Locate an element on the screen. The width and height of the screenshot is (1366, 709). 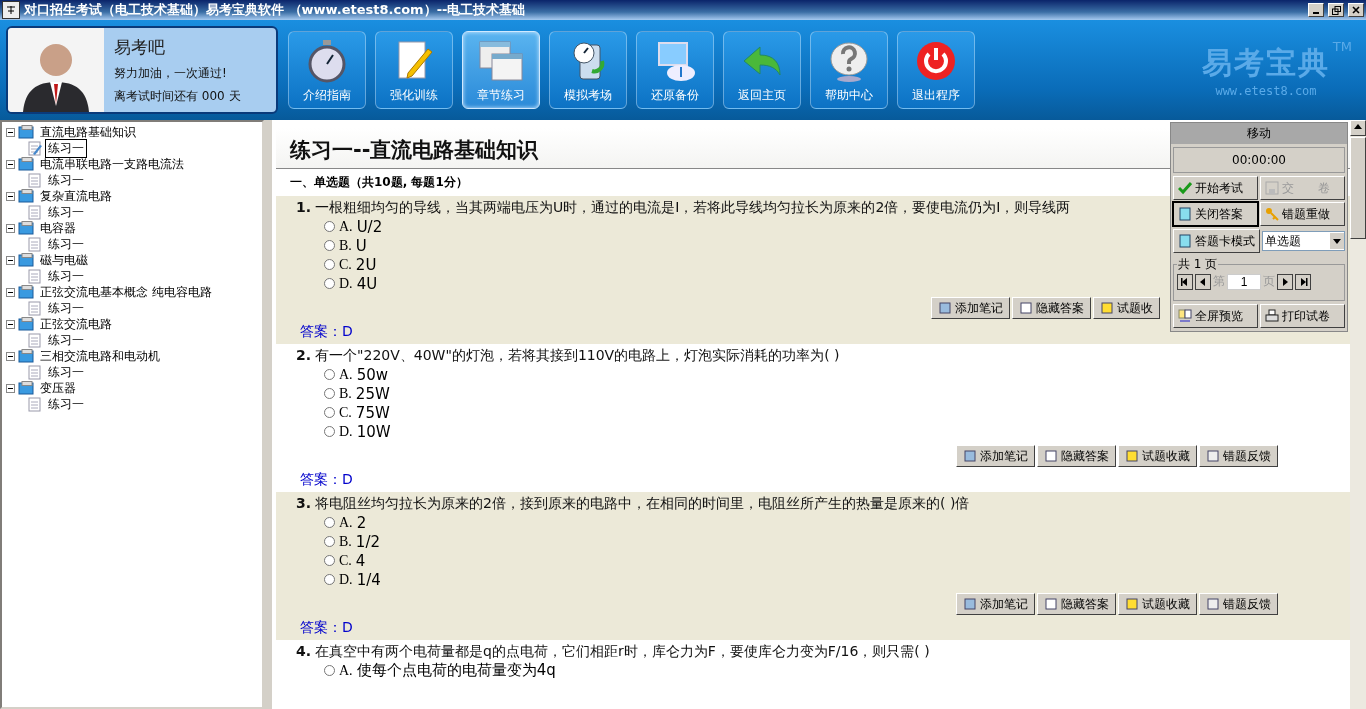
last-page-icon is located at coordinates (1303, 281).